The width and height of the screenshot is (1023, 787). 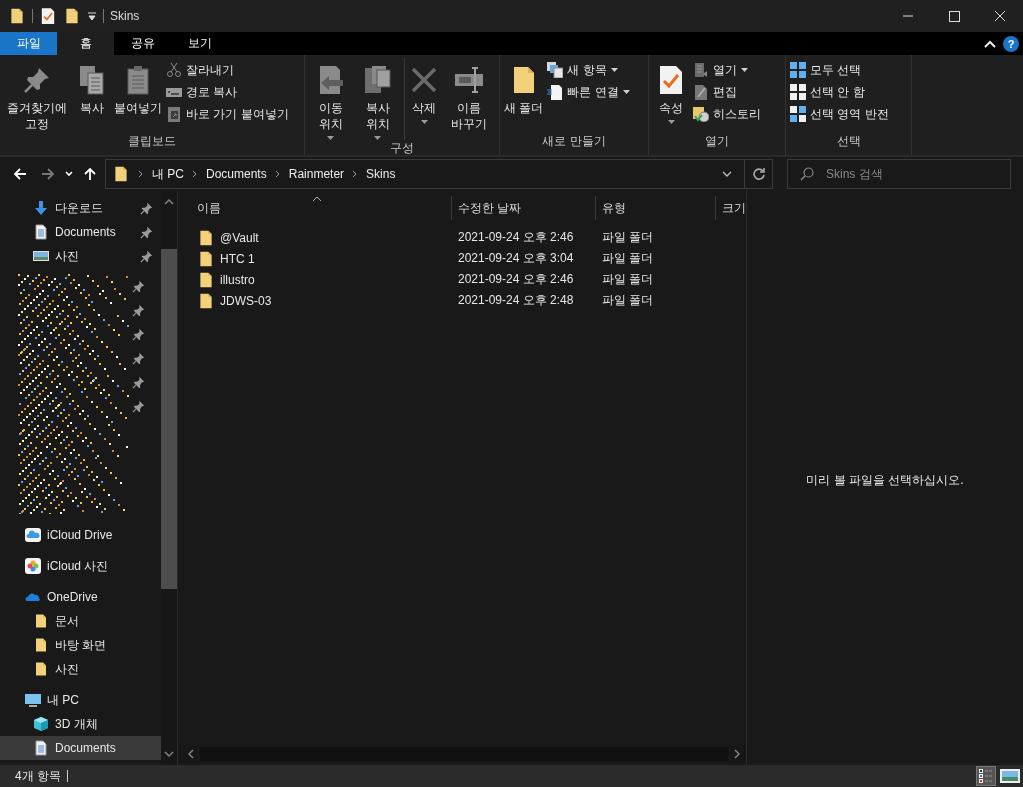 What do you see at coordinates (41, 232) in the screenshot?
I see `document-icon` at bounding box center [41, 232].